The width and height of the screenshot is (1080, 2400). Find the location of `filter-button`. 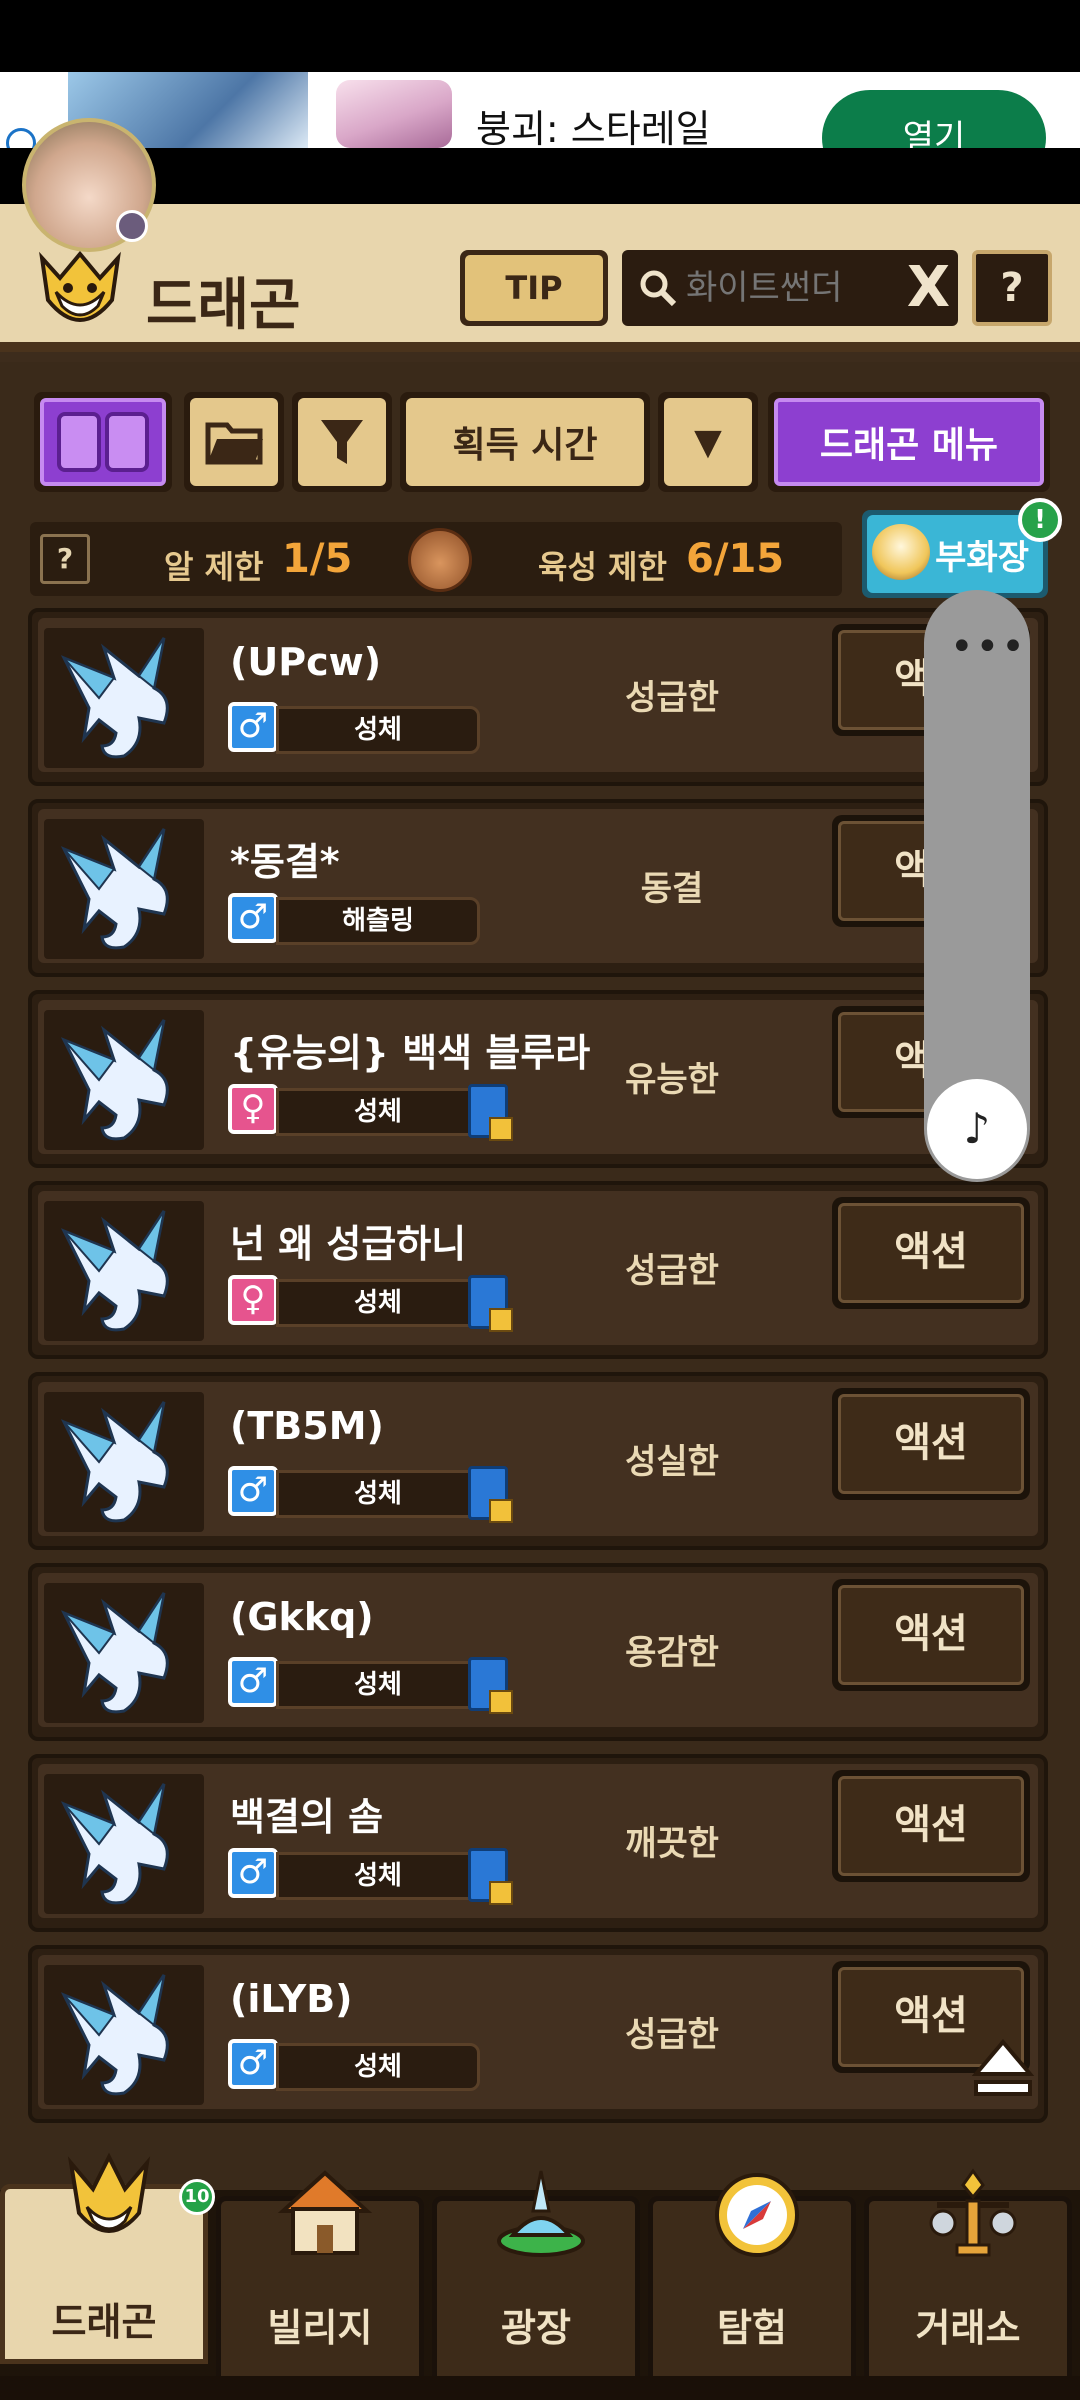

filter-button is located at coordinates (342, 442).